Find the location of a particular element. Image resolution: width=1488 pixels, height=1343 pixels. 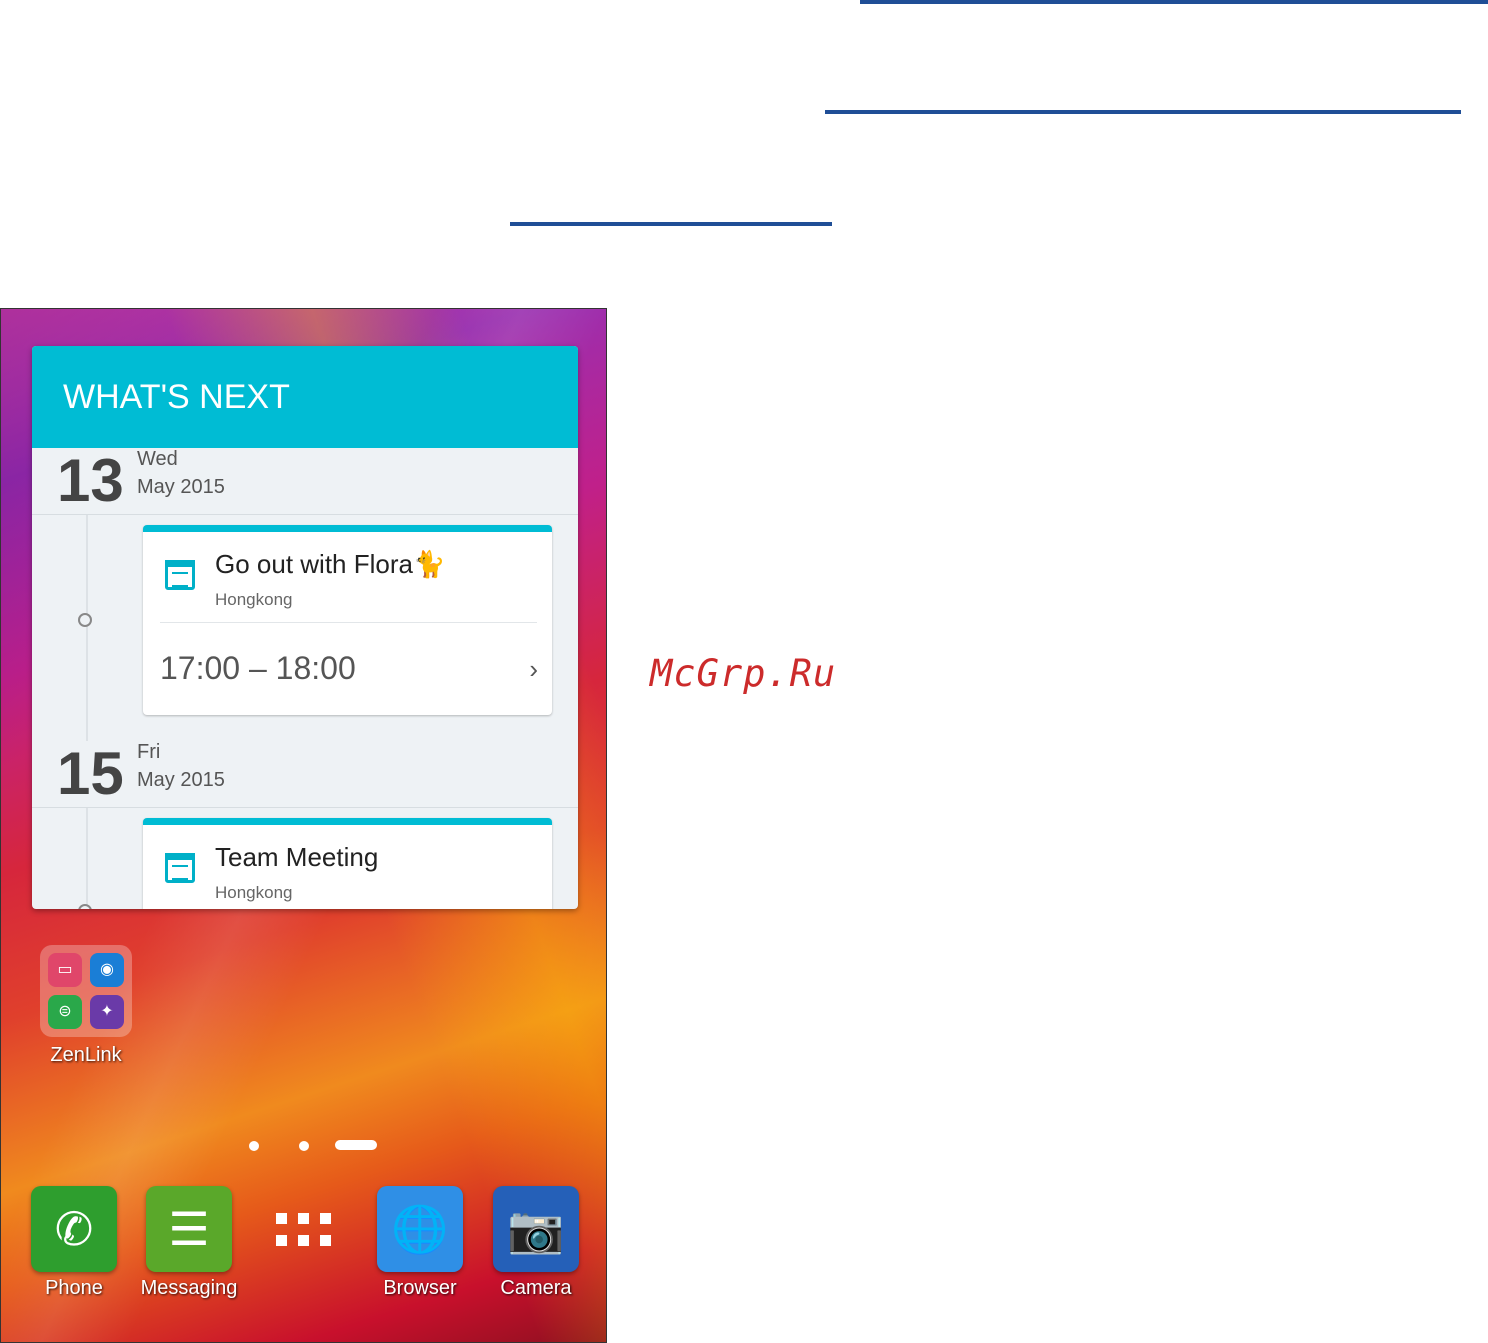

event-time: 17:00 – 18:00 is located at coordinates (258, 668).